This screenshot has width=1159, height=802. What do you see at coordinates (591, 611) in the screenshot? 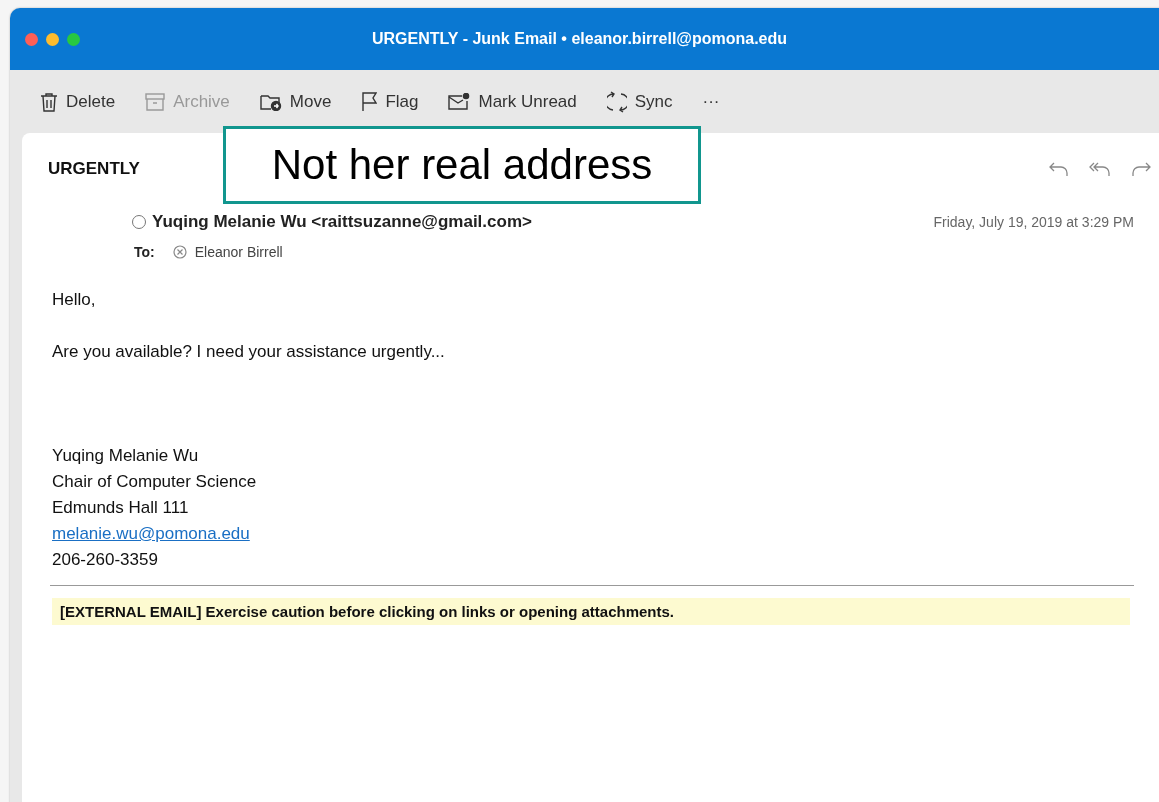
I see `external-email-banner: [EXTERNAL EMAIL] Exercise caution before clicking on links or opening attachments.` at bounding box center [591, 611].